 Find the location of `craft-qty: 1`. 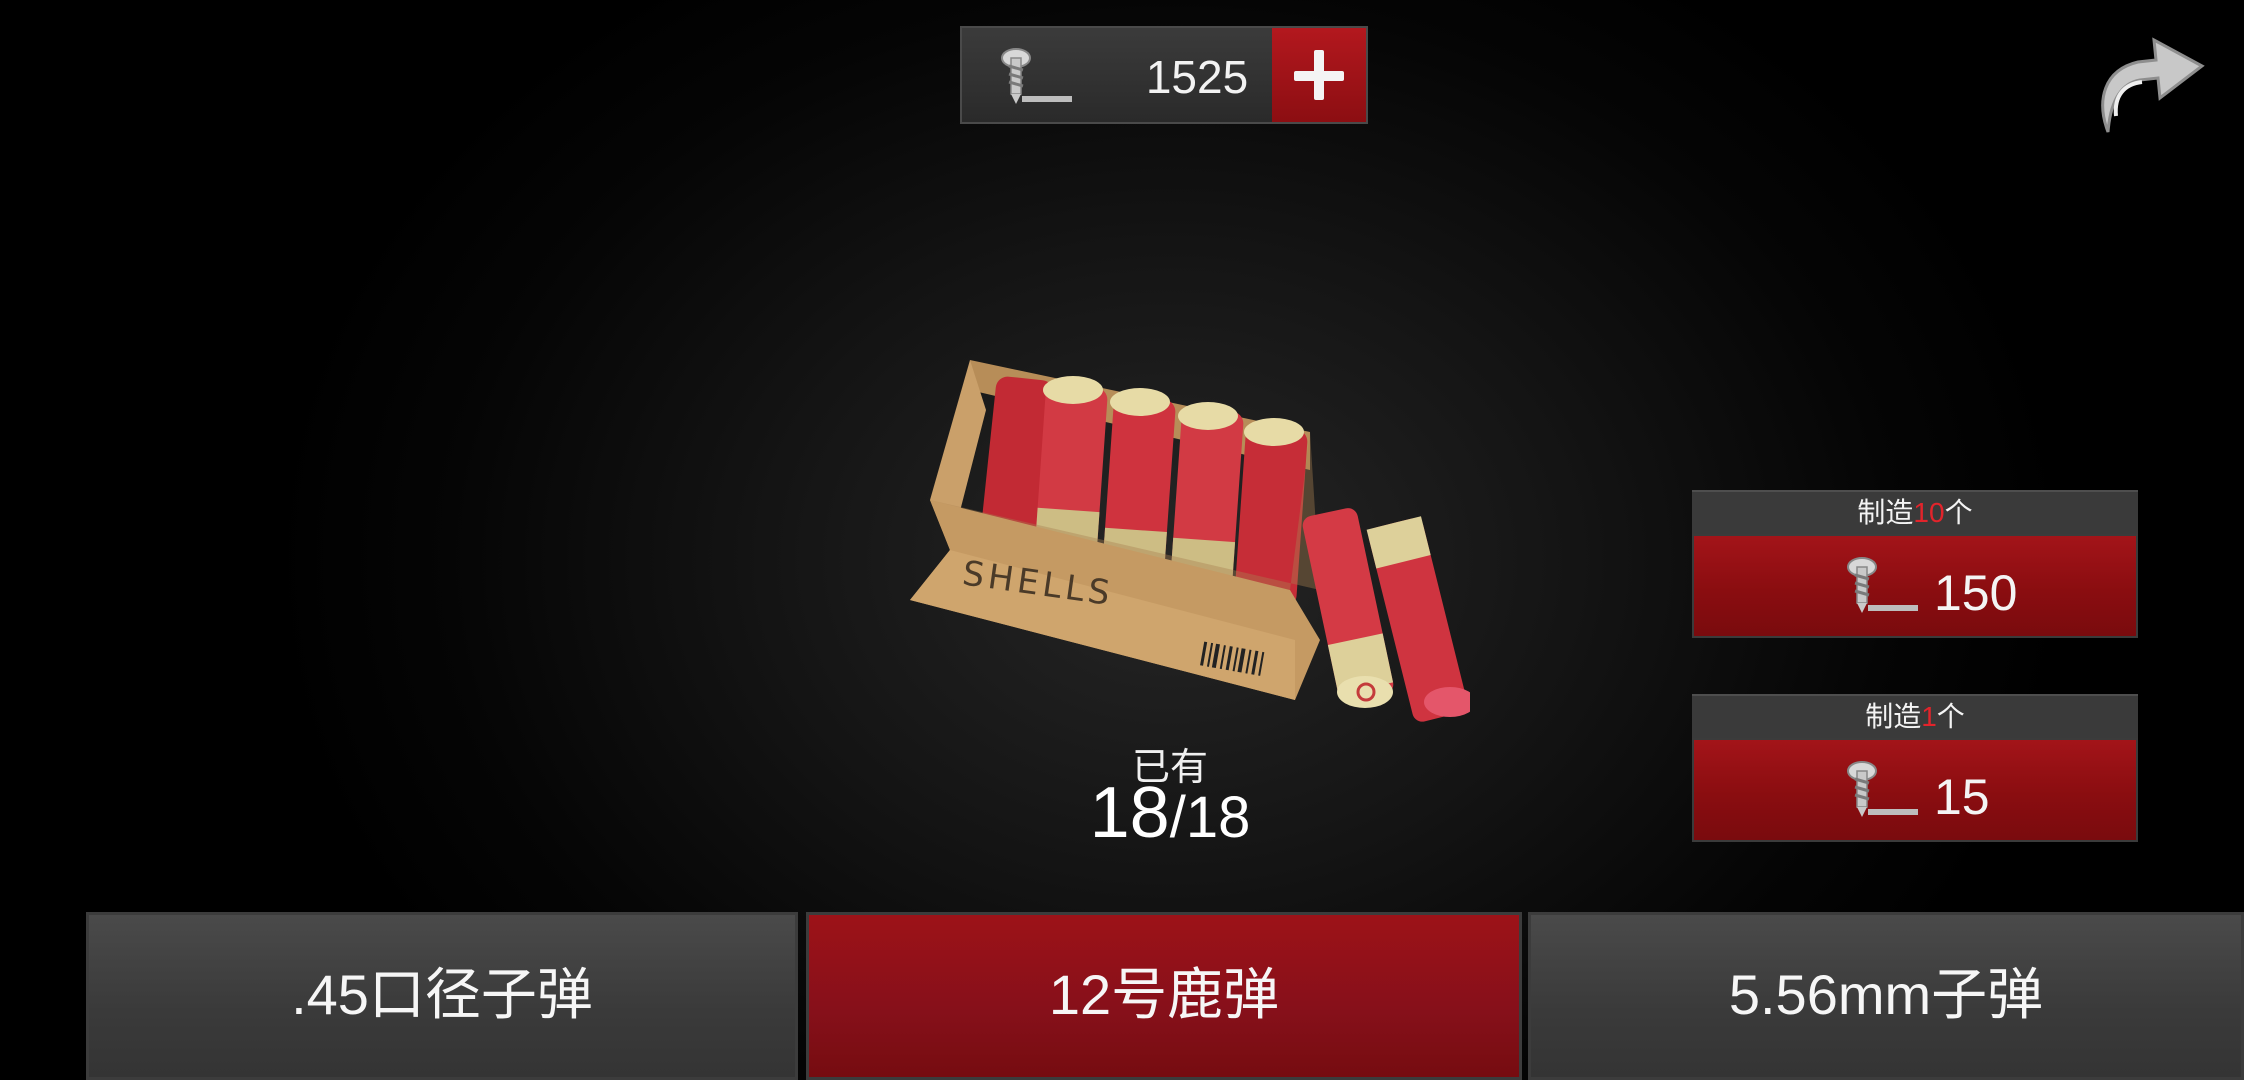

craft-qty: 1 is located at coordinates (1929, 716).